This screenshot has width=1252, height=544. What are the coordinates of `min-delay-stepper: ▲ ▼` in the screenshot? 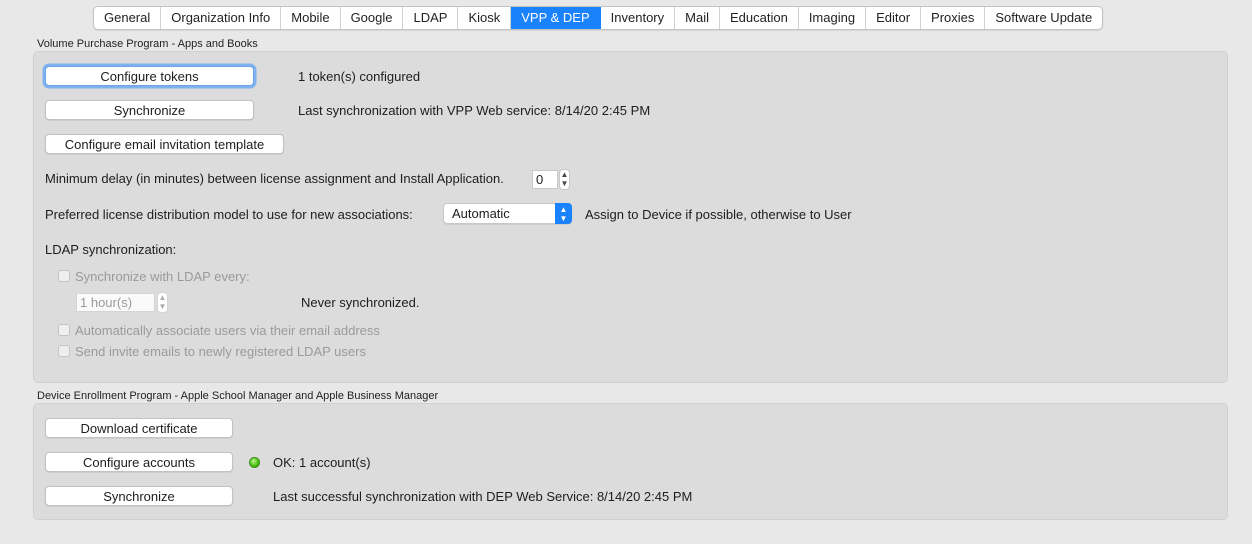 It's located at (564, 179).